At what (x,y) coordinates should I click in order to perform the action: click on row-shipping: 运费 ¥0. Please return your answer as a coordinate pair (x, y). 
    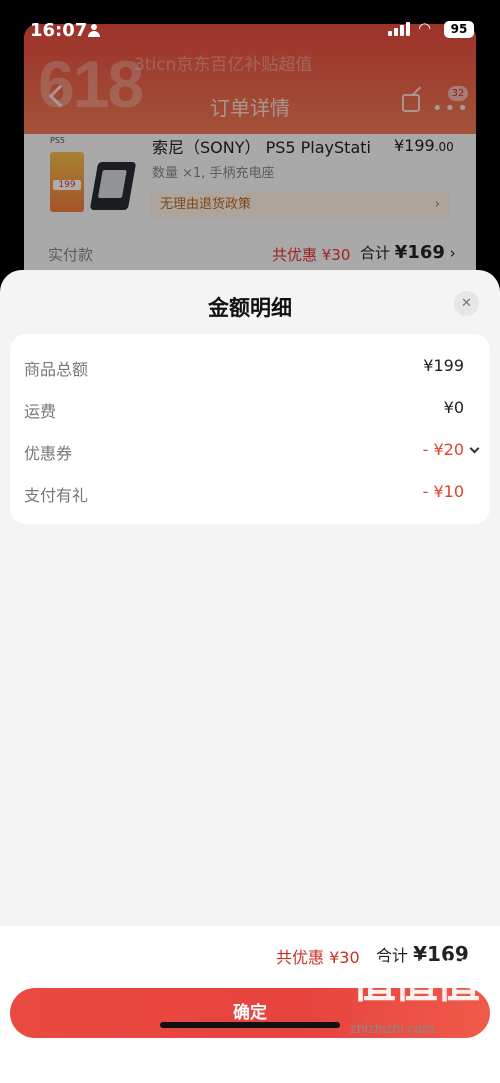
    Looking at the image, I should click on (250, 409).